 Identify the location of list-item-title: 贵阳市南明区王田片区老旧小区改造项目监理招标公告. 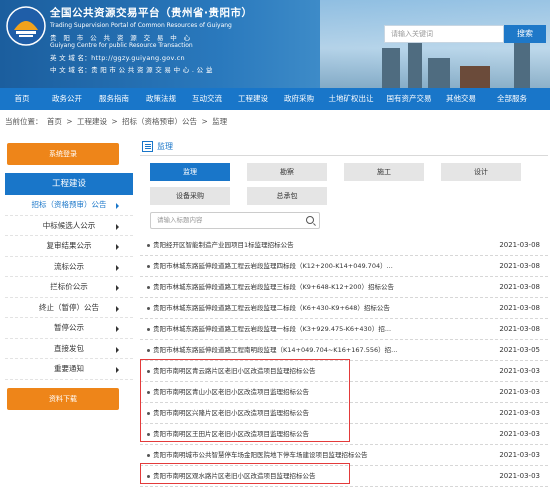
(231, 434).